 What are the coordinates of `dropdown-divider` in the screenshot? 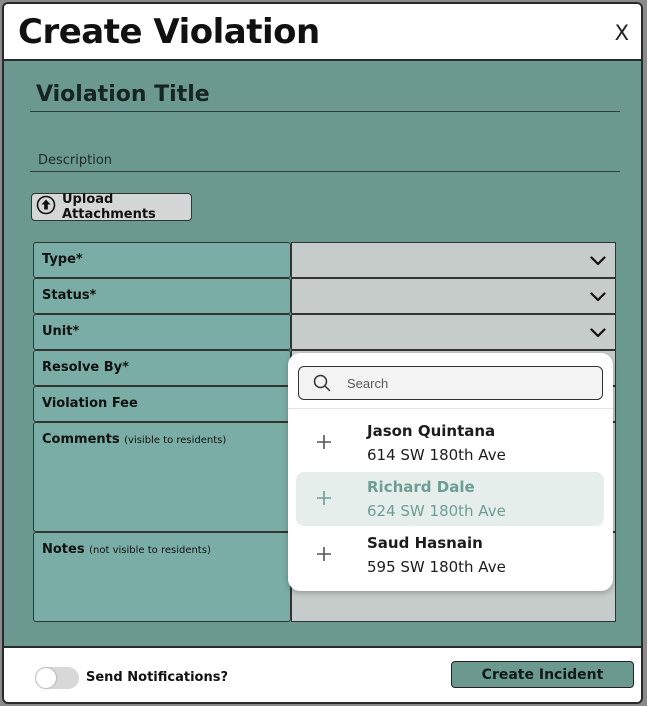 It's located at (450, 408).